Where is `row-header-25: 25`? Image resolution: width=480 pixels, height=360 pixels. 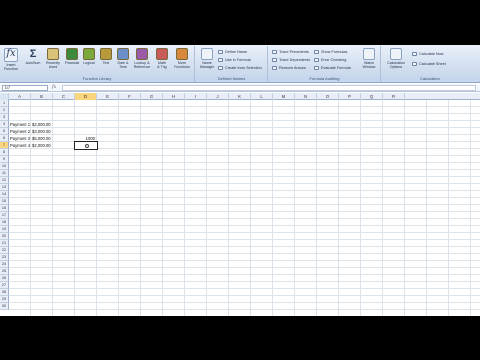
row-header-25: 25 is located at coordinates (4, 271).